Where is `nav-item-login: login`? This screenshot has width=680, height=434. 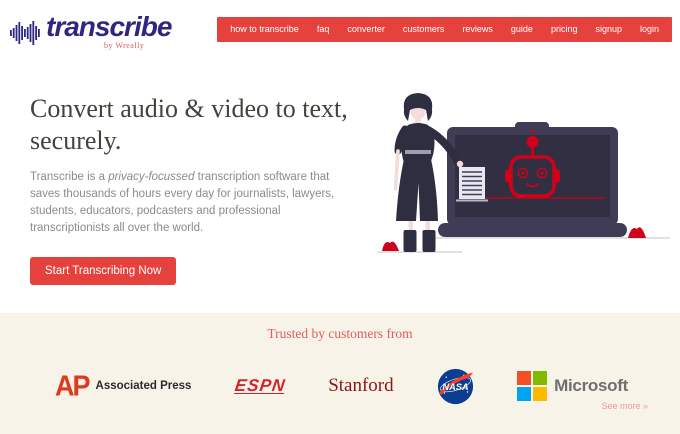 nav-item-login: login is located at coordinates (649, 29).